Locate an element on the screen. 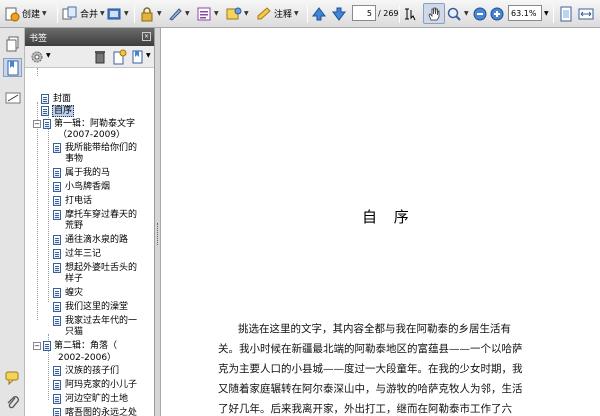  bookmarks-panel-button is located at coordinates (12, 67).